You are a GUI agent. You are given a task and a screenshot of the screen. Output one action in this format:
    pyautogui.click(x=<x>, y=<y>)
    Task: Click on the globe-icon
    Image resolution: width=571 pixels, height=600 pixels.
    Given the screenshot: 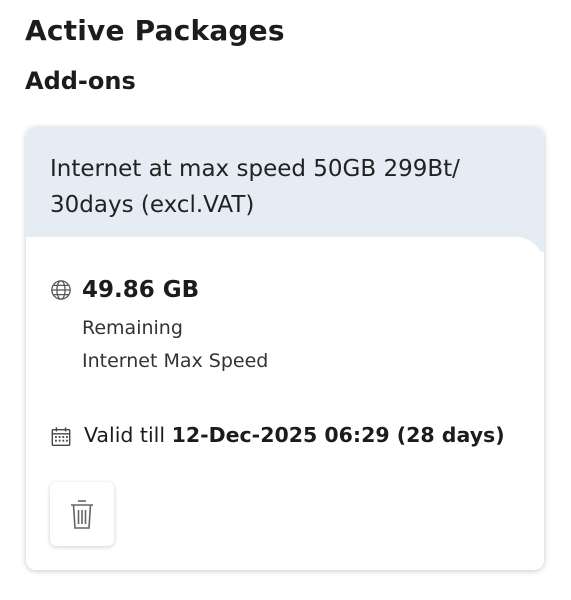 What is the action you would take?
    pyautogui.click(x=61, y=290)
    